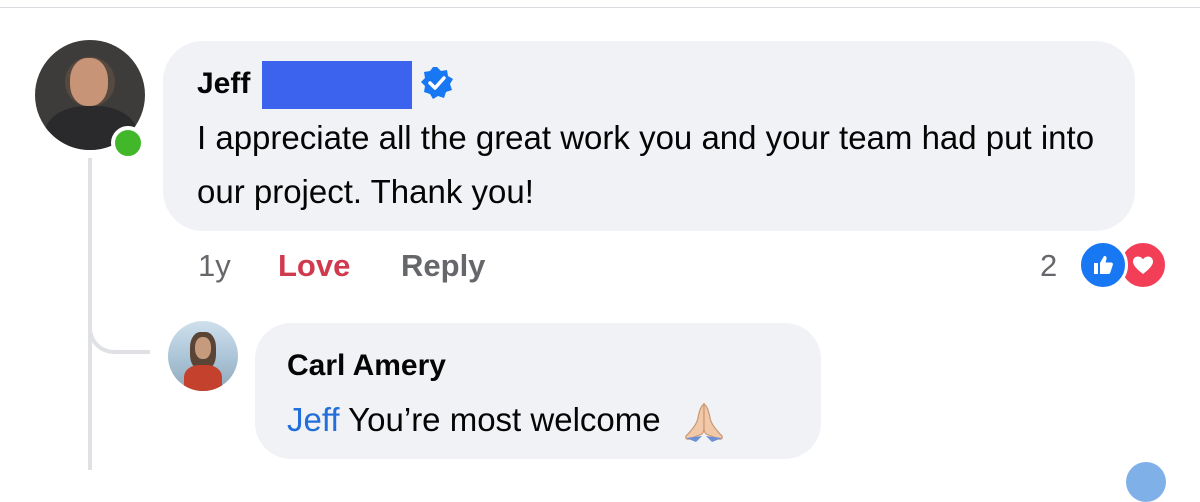  Describe the element at coordinates (214, 266) in the screenshot. I see `comment-timestamp: 1y` at that location.